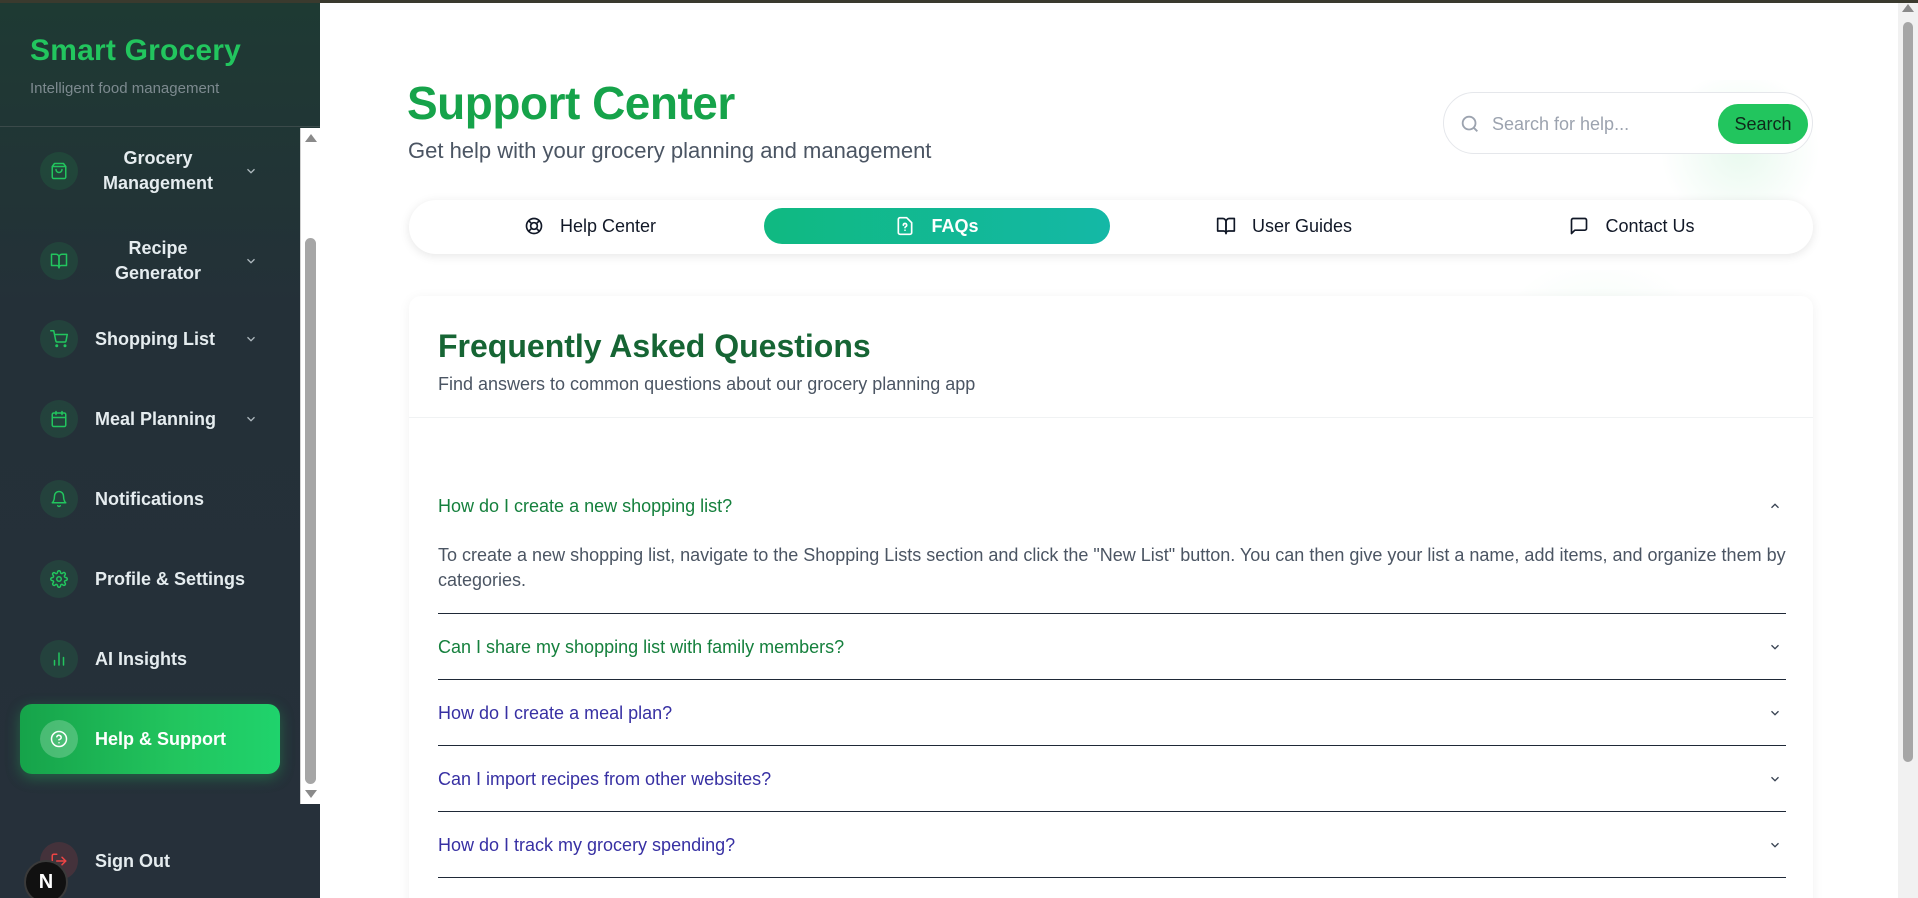 This screenshot has height=898, width=1918. Describe the element at coordinates (141, 658) in the screenshot. I see `sidebar-item-label: AI Insights` at that location.